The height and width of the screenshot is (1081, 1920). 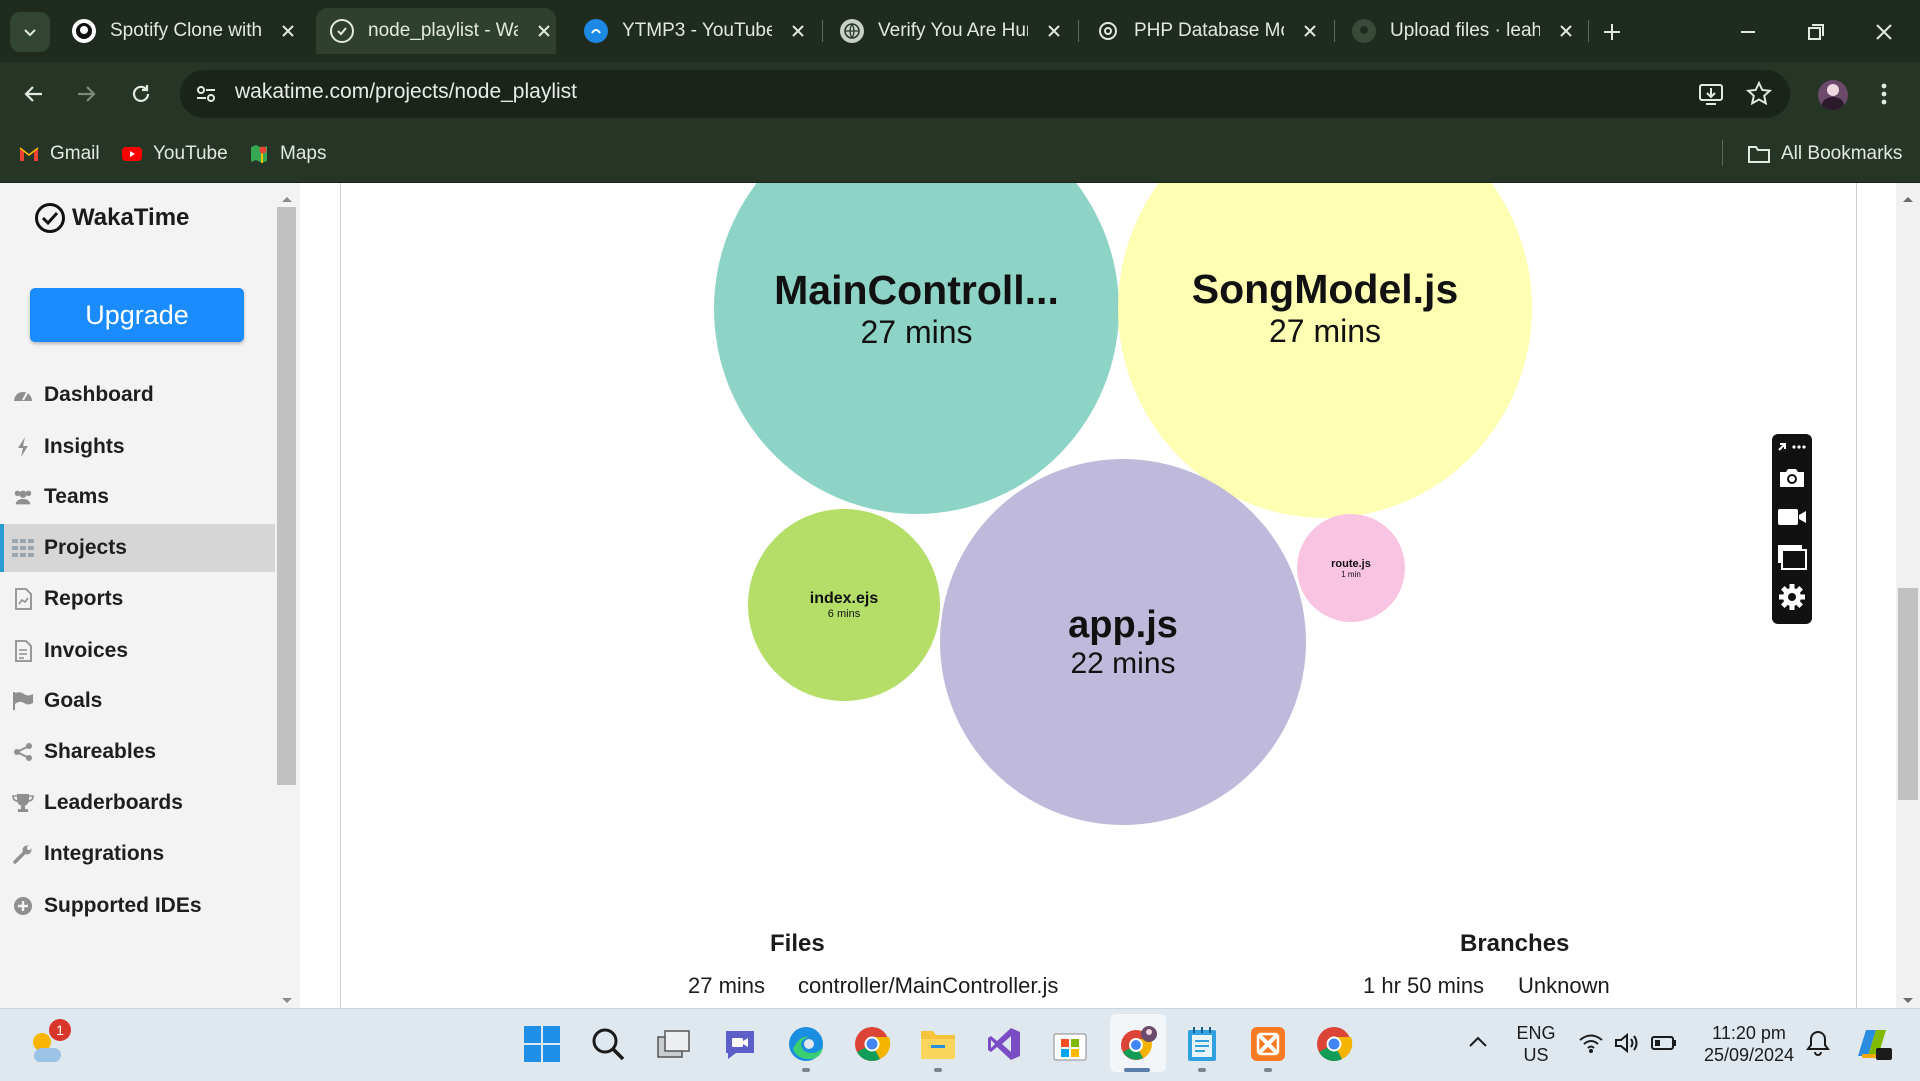 I want to click on tab-node-playlist: node_playlist - Wa, so click(x=436, y=31).